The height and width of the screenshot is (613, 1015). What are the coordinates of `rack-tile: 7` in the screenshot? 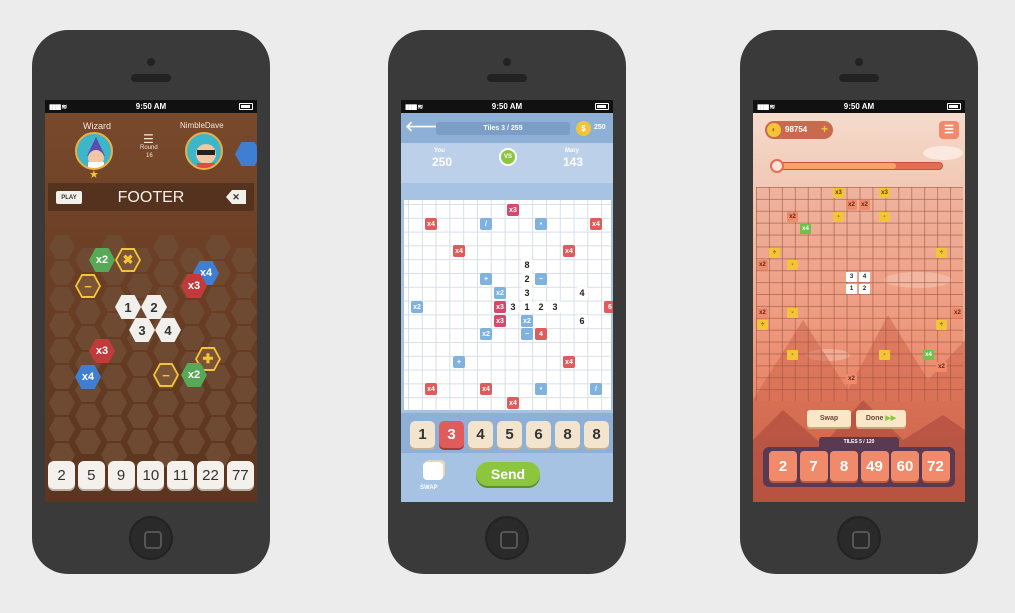 It's located at (813, 466).